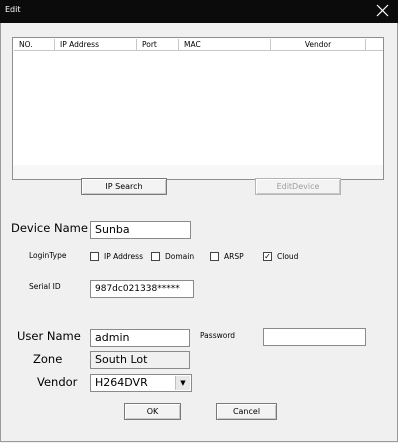 This screenshot has height=443, width=398. I want to click on ip-address-option-label: IP Address, so click(123, 256).